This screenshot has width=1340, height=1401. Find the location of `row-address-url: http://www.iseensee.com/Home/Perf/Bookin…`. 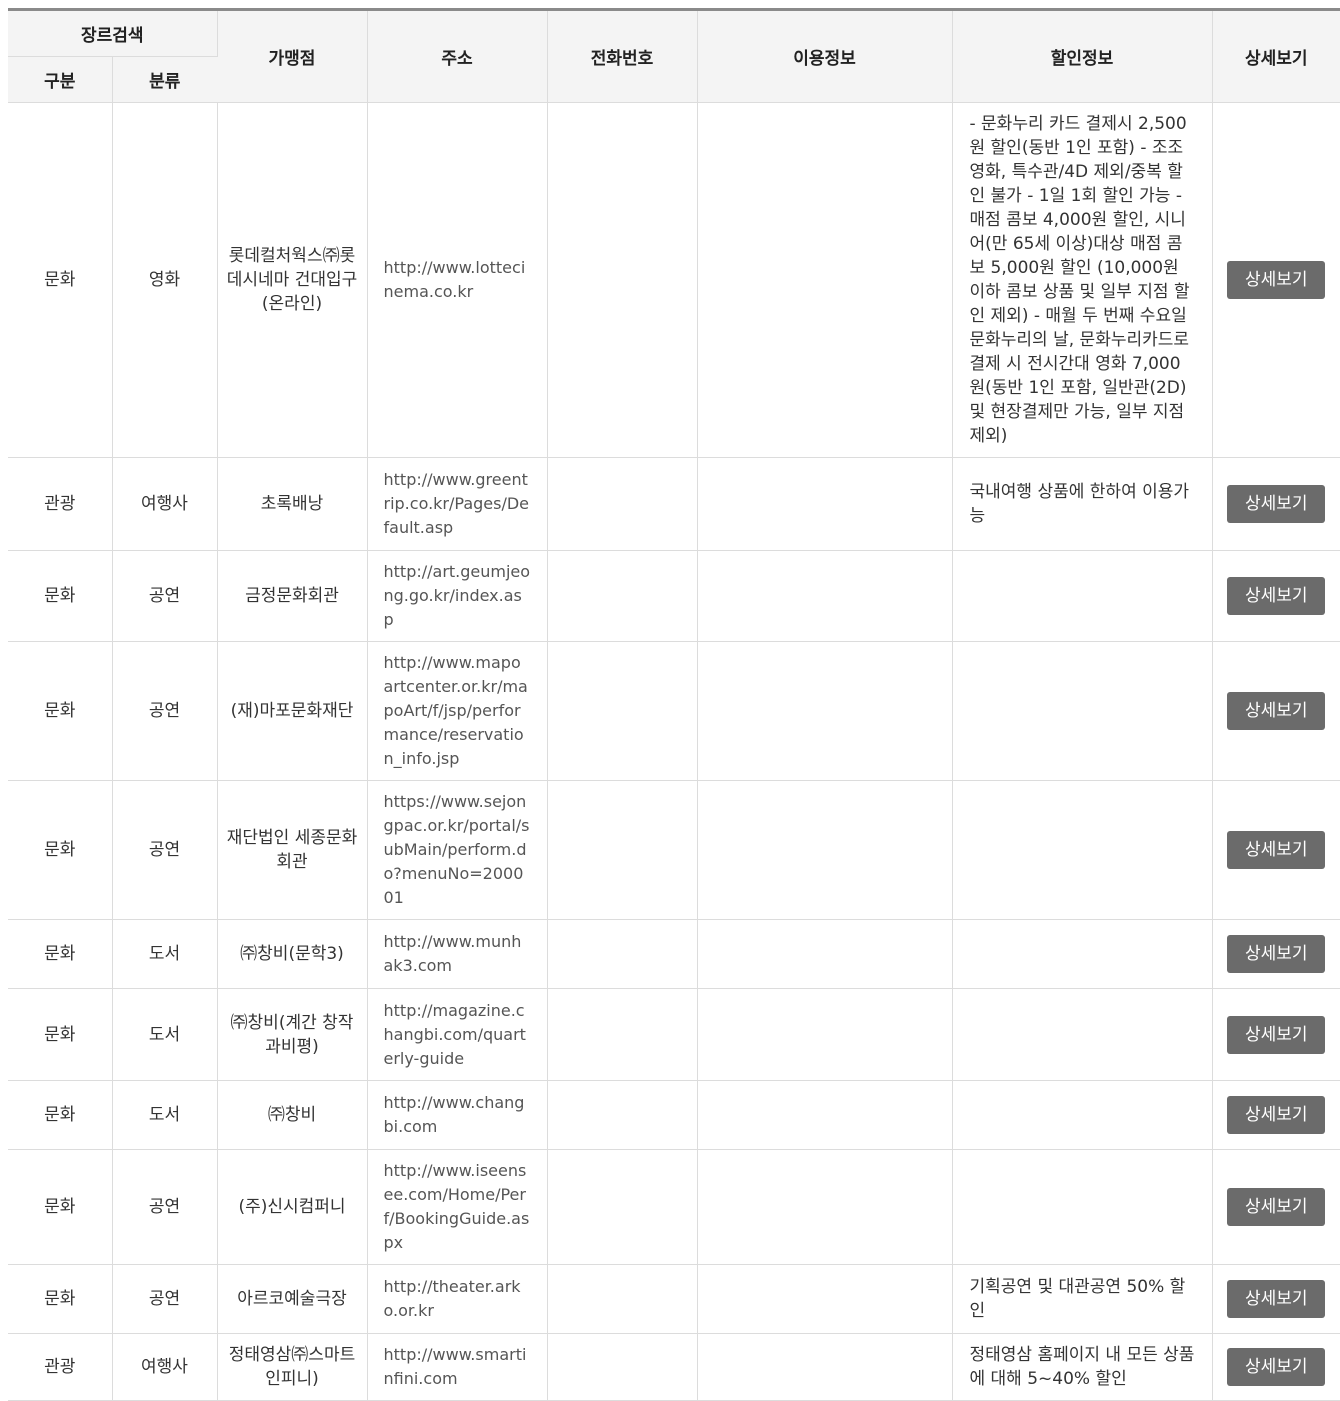

row-address-url: http://www.iseensee.com/Home/Perf/Bookin… is located at coordinates (457, 1207).